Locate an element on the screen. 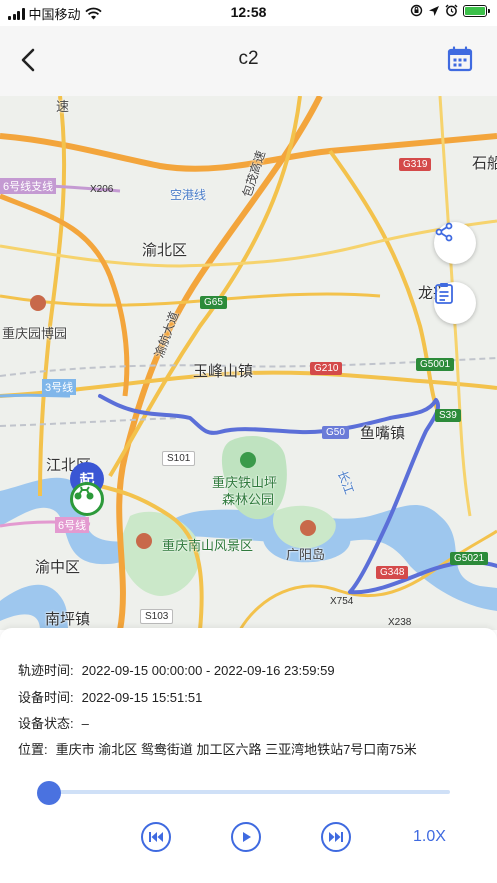 The image size is (497, 883). vehicle-marker is located at coordinates (87, 499).